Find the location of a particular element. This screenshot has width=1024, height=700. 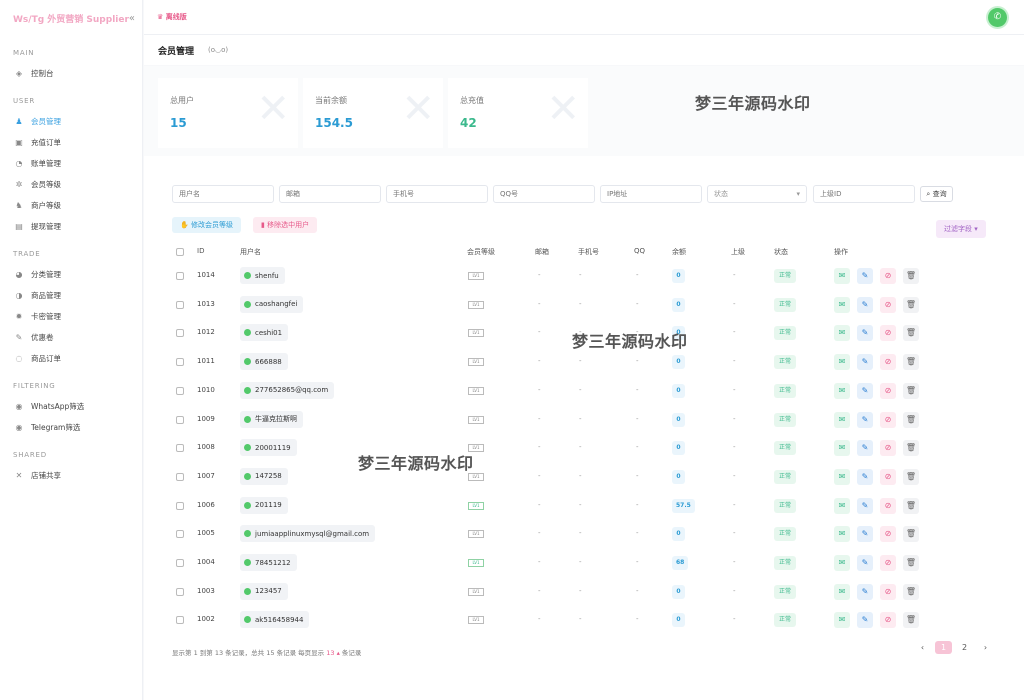

whatsapp-avatar-icon: ✆ is located at coordinates (997, 17).